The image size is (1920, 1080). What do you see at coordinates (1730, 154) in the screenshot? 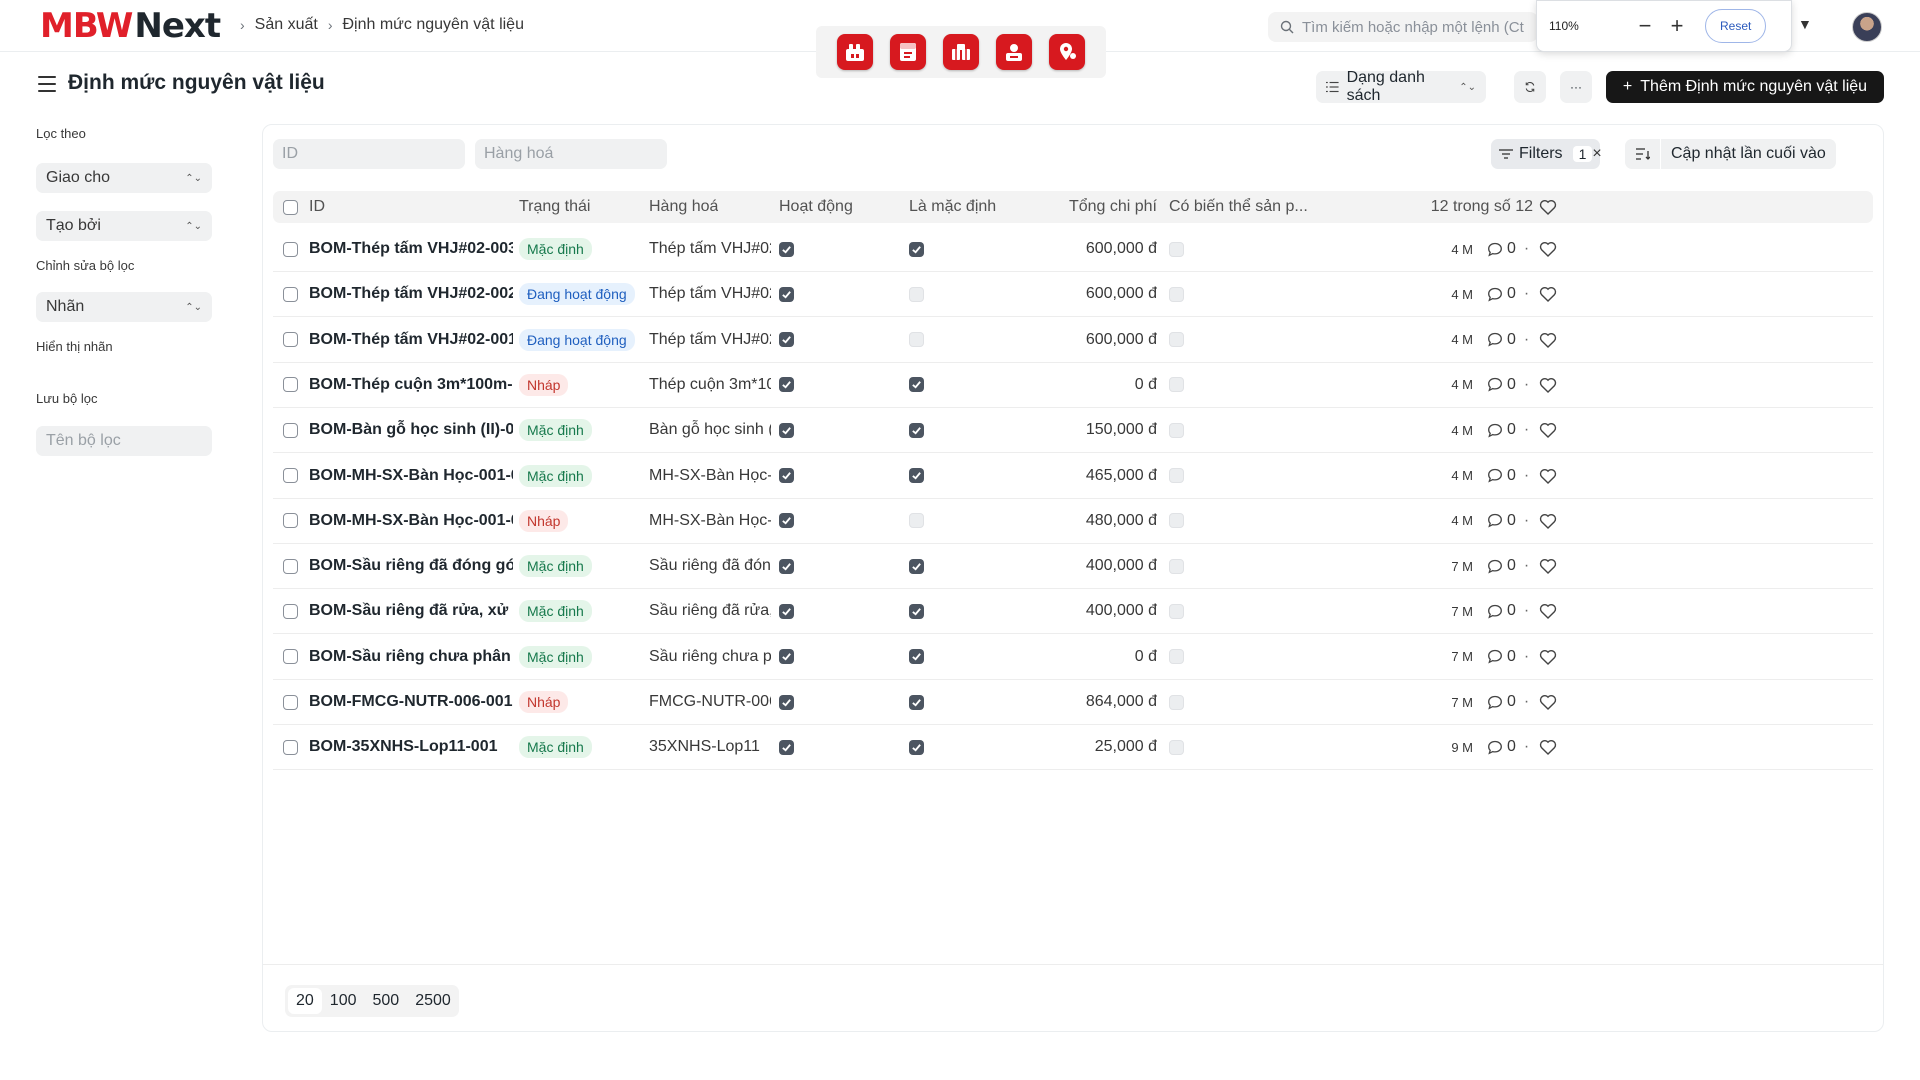
I see `sort-button: Cập nhật lần cuối vào` at bounding box center [1730, 154].